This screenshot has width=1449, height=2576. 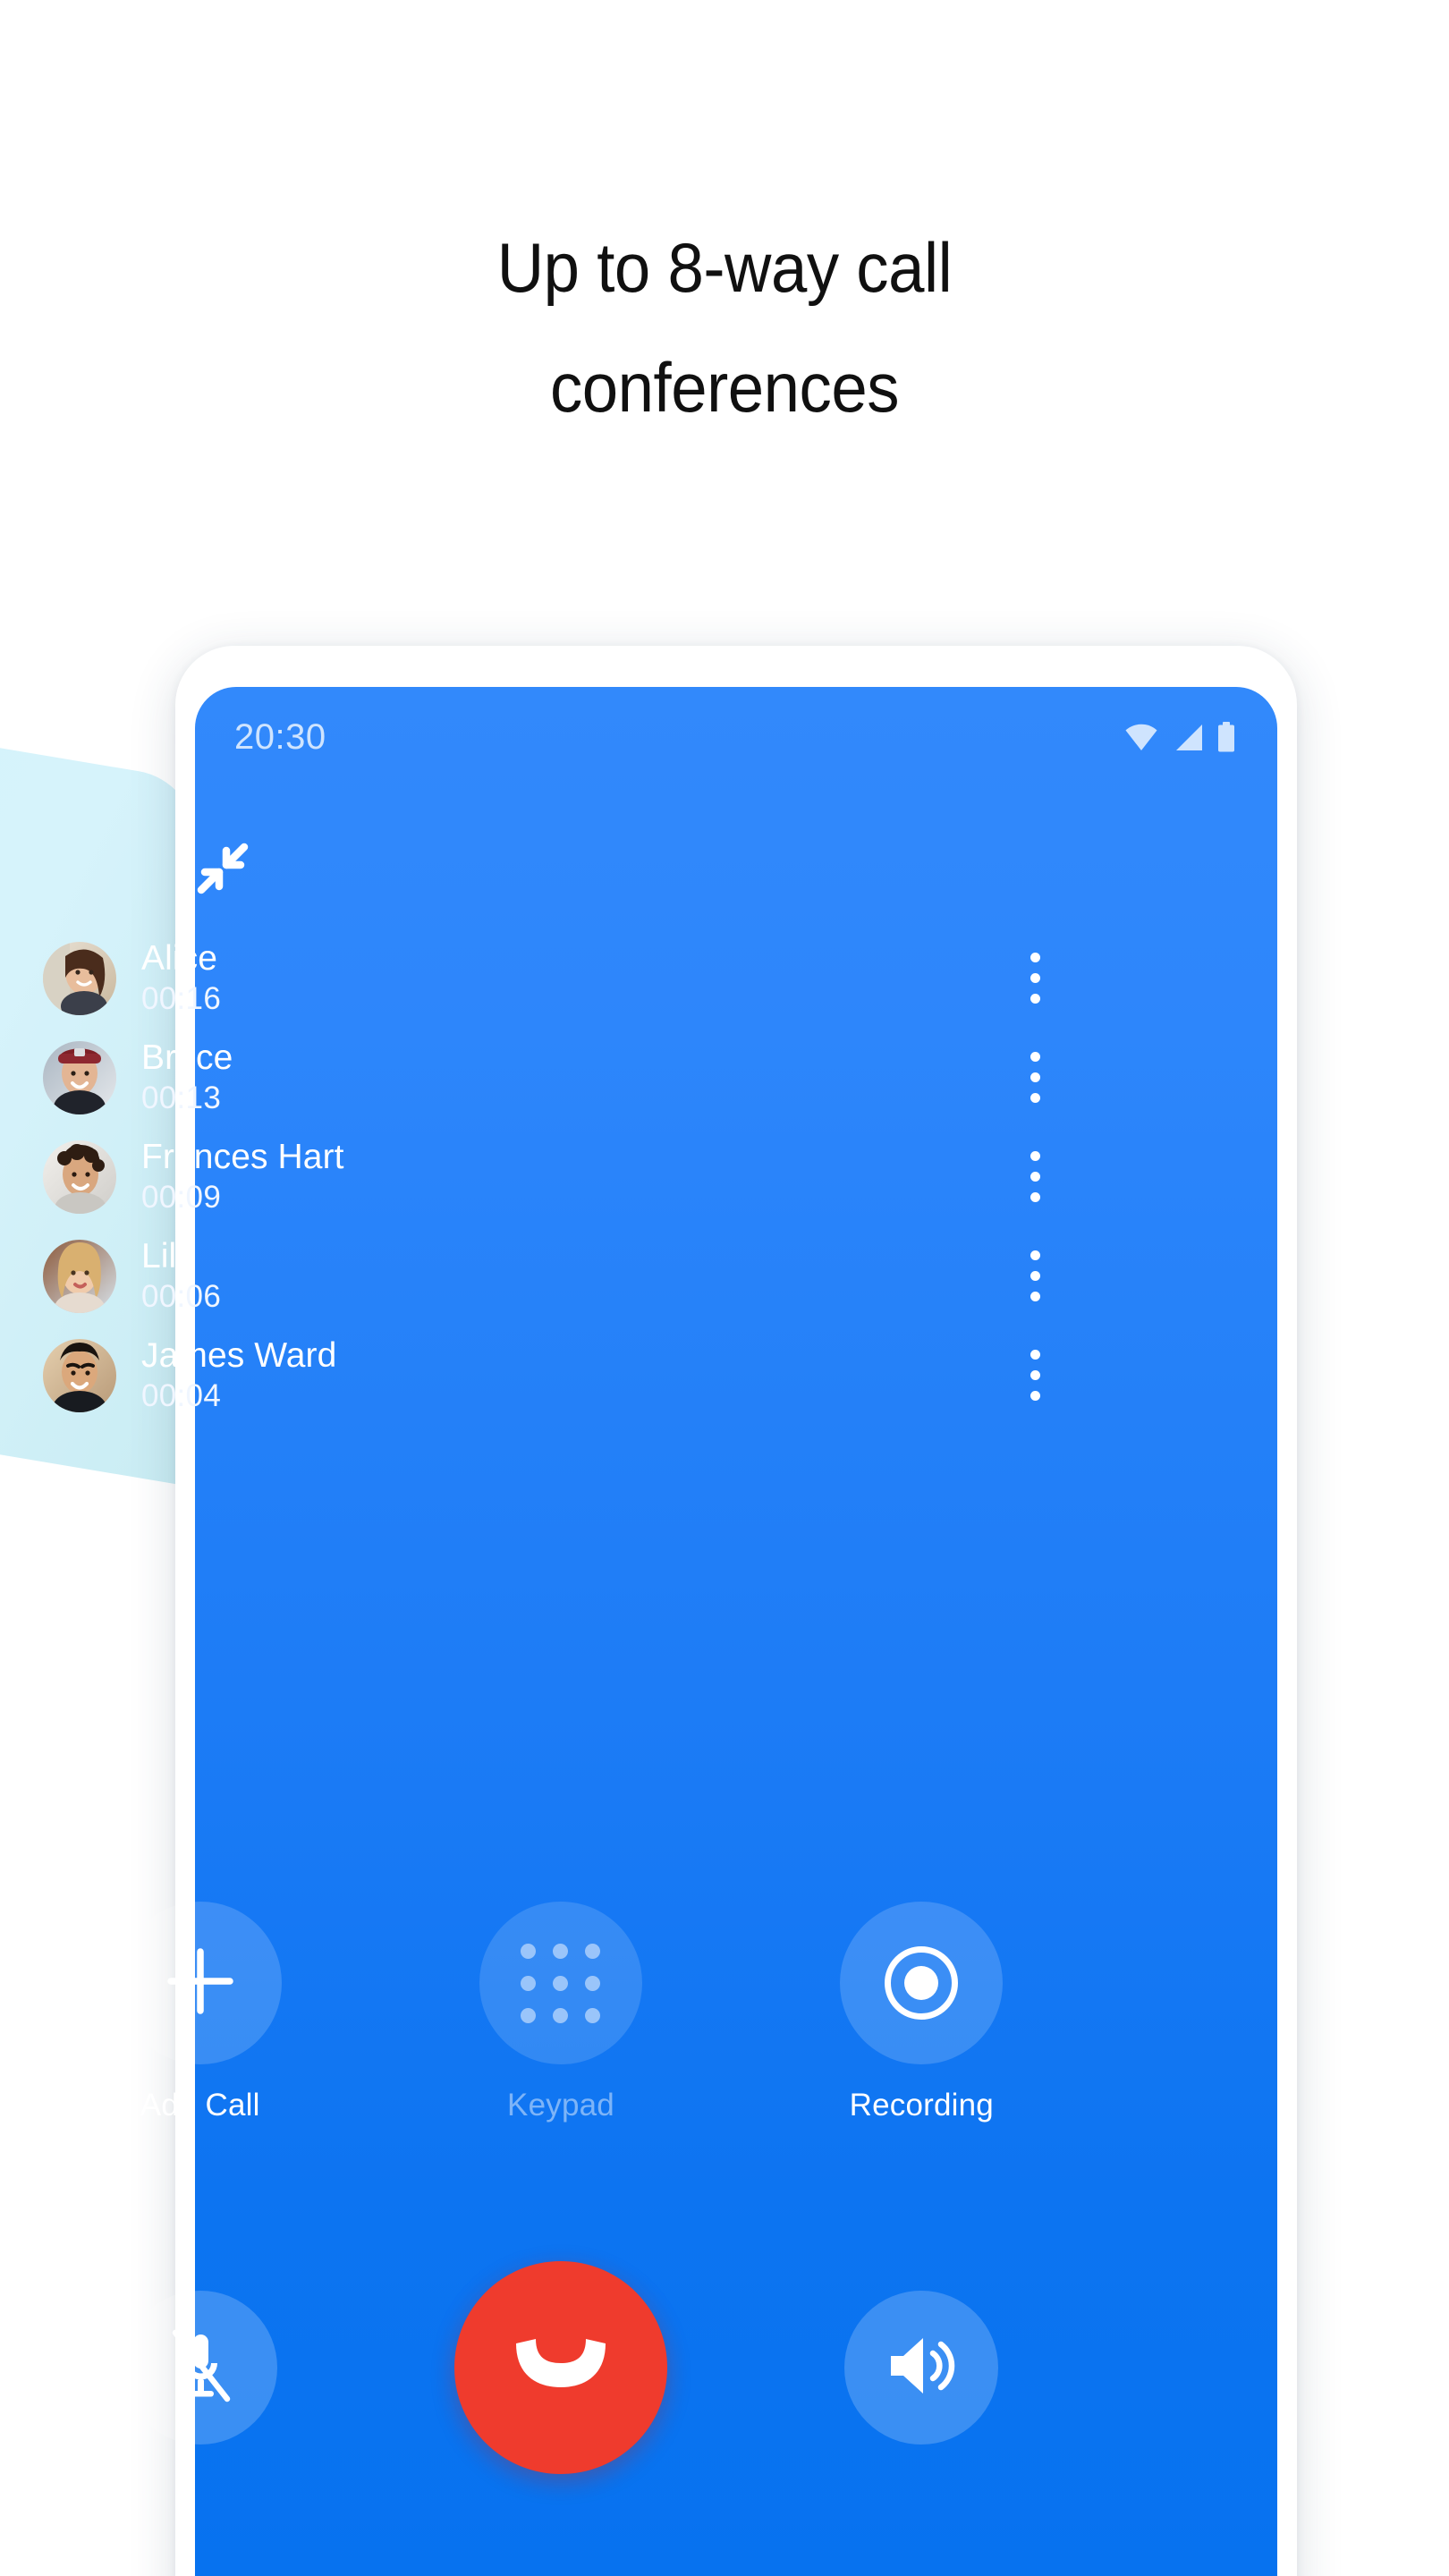 I want to click on status-bar-time: 20:30, so click(x=280, y=736).